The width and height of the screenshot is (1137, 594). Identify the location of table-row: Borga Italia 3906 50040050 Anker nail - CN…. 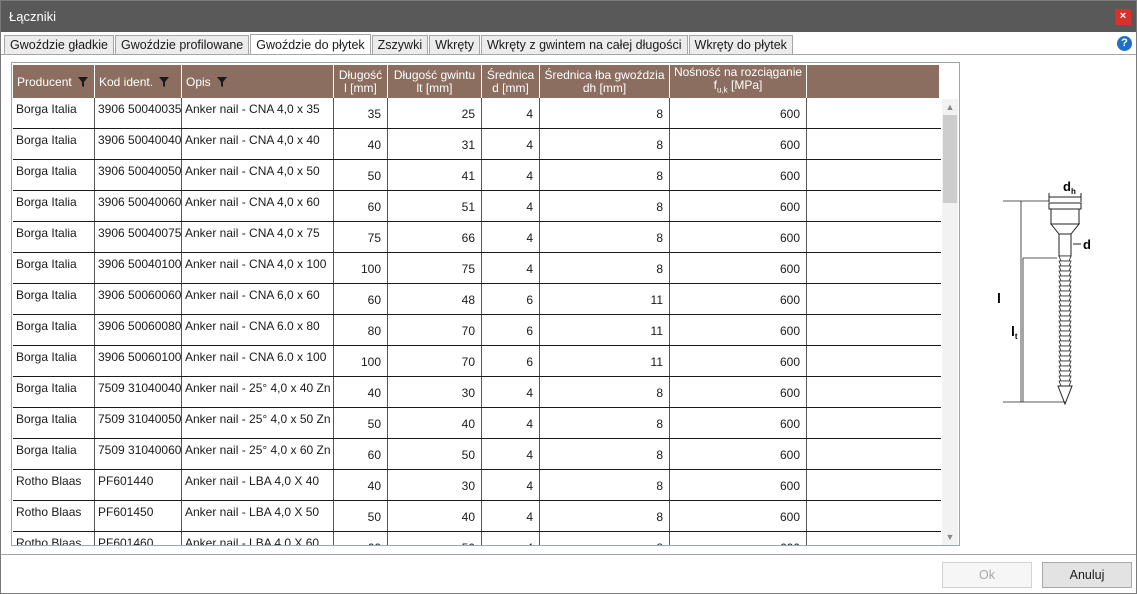
(477, 175).